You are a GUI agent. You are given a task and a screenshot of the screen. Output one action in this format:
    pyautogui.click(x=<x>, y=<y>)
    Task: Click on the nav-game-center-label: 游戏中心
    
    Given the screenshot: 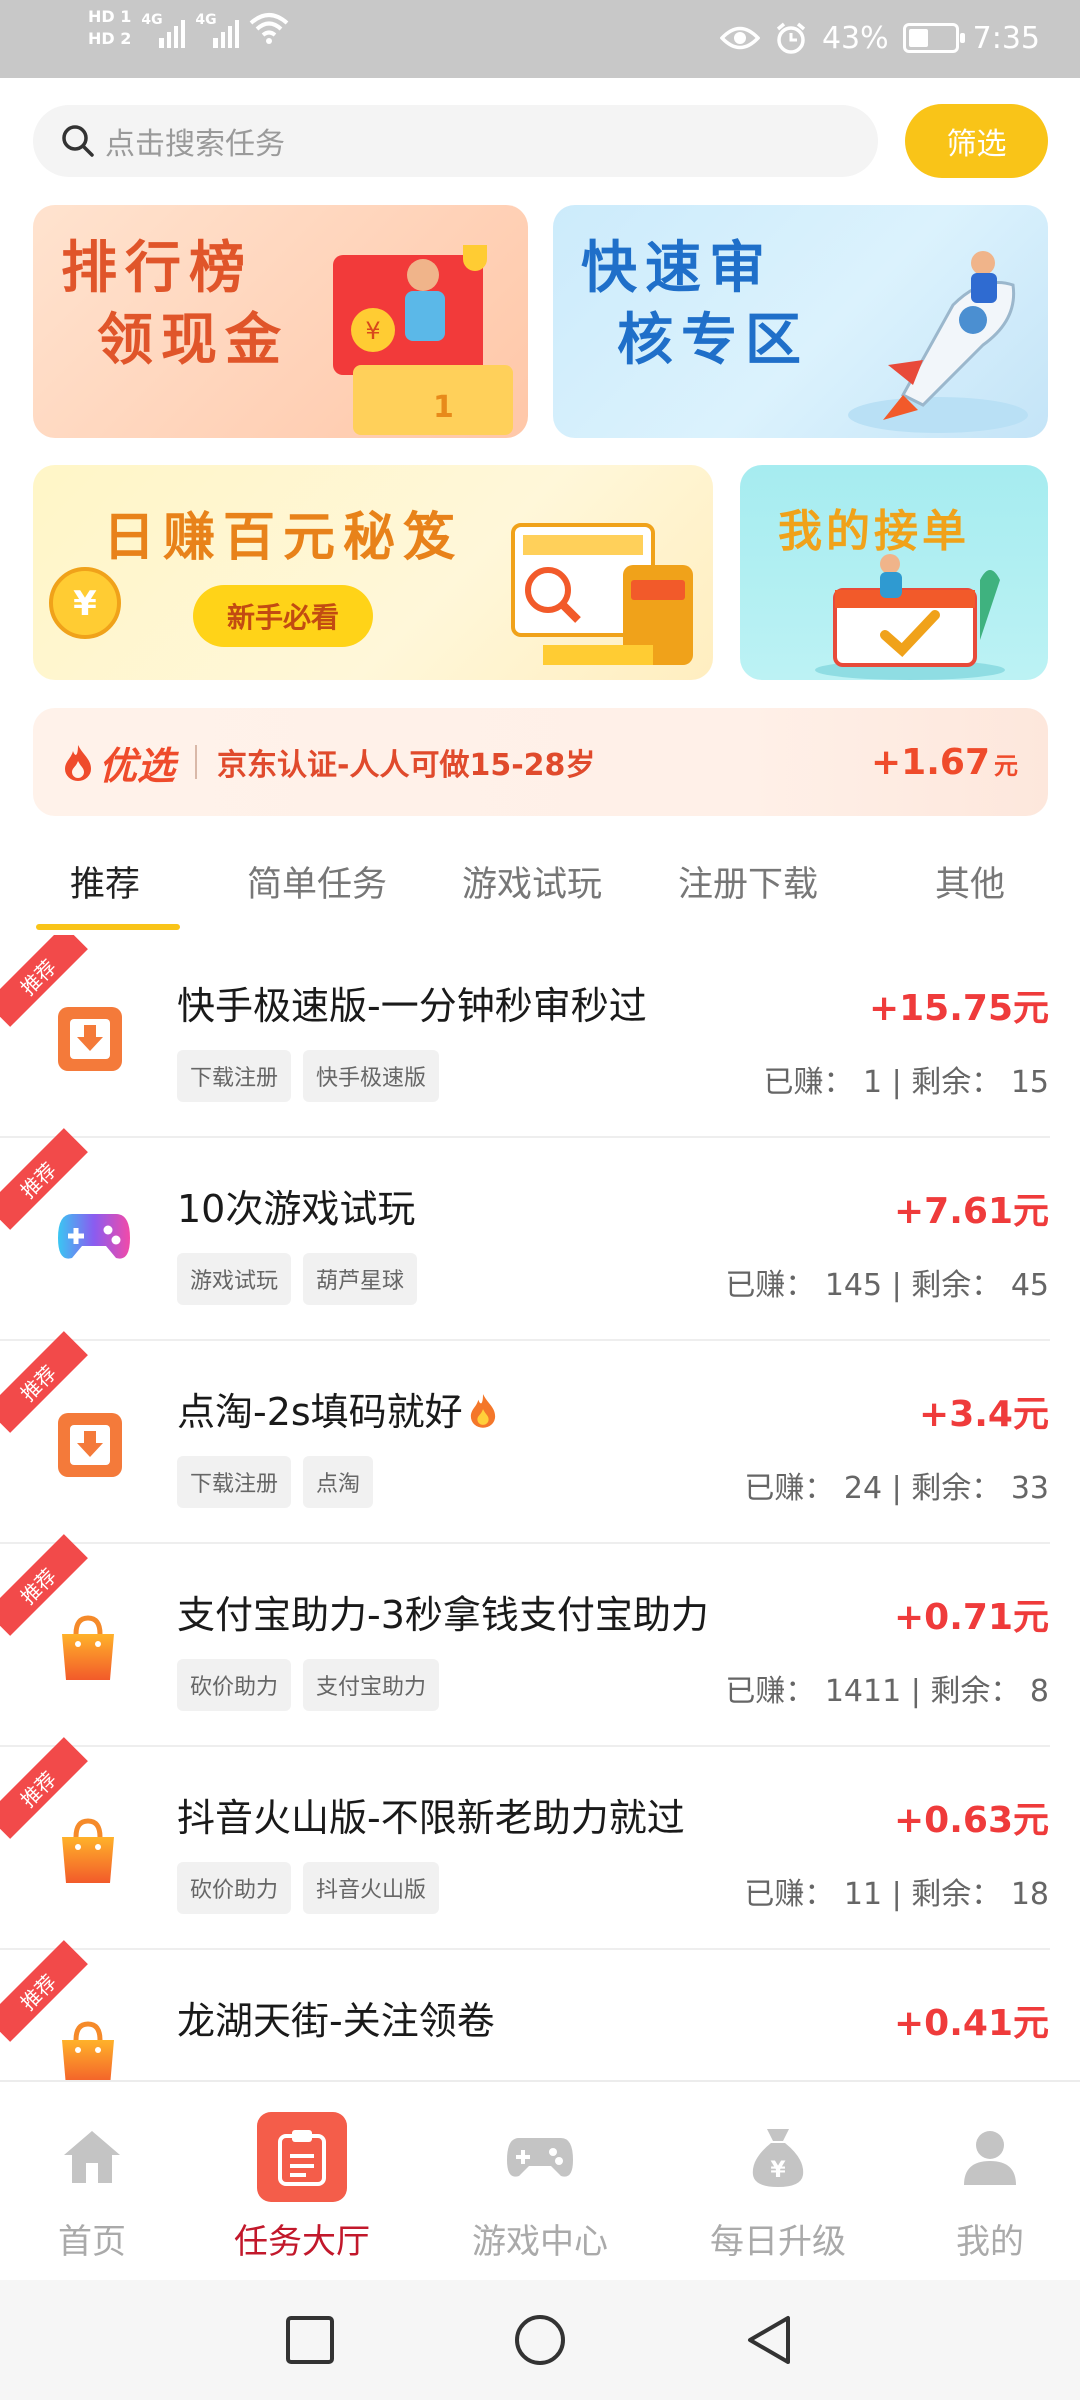 What is the action you would take?
    pyautogui.click(x=540, y=2242)
    